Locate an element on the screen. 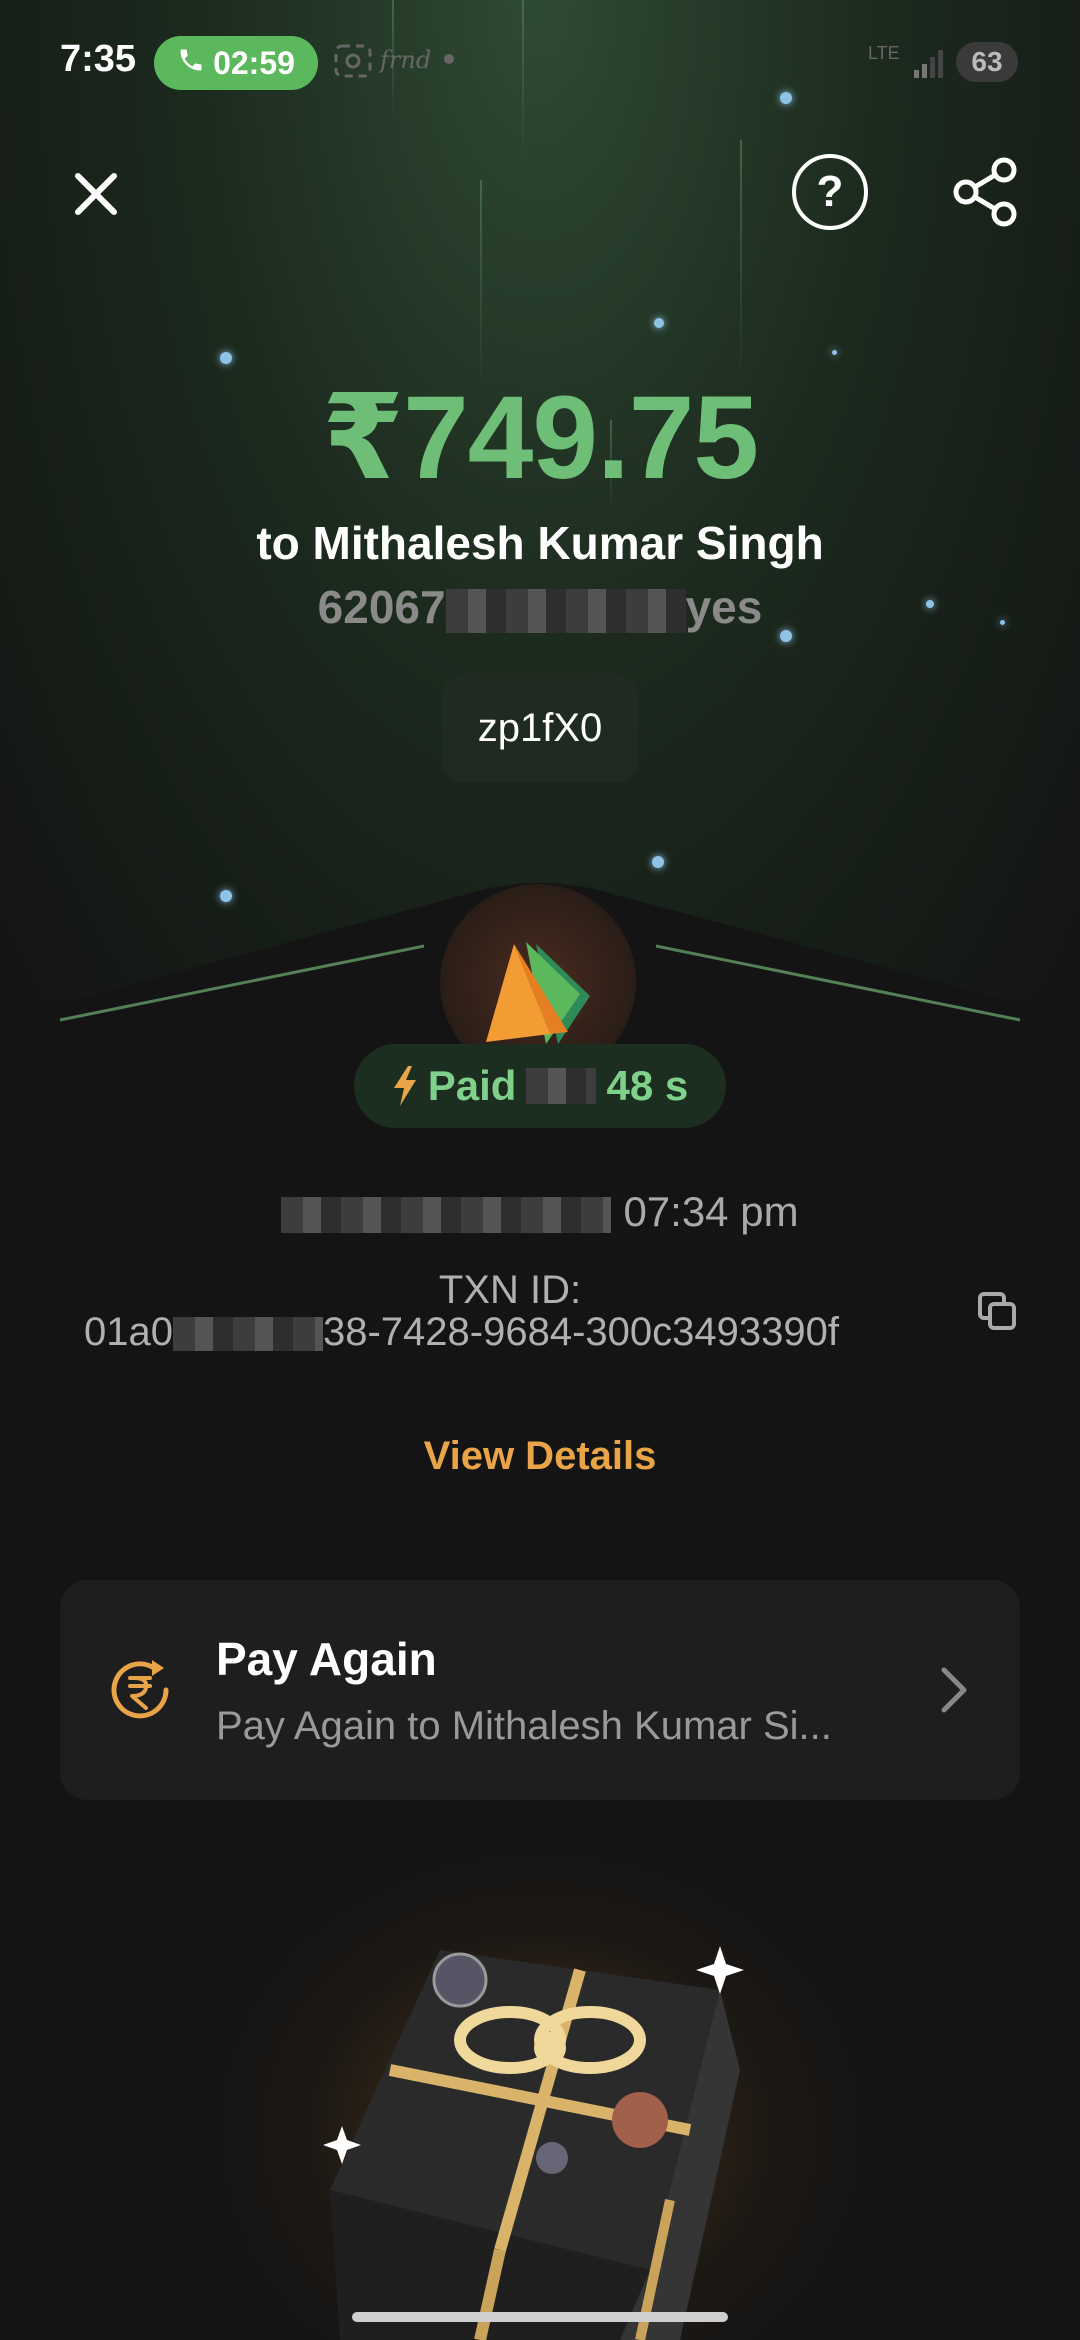  help-button: ? is located at coordinates (830, 192).